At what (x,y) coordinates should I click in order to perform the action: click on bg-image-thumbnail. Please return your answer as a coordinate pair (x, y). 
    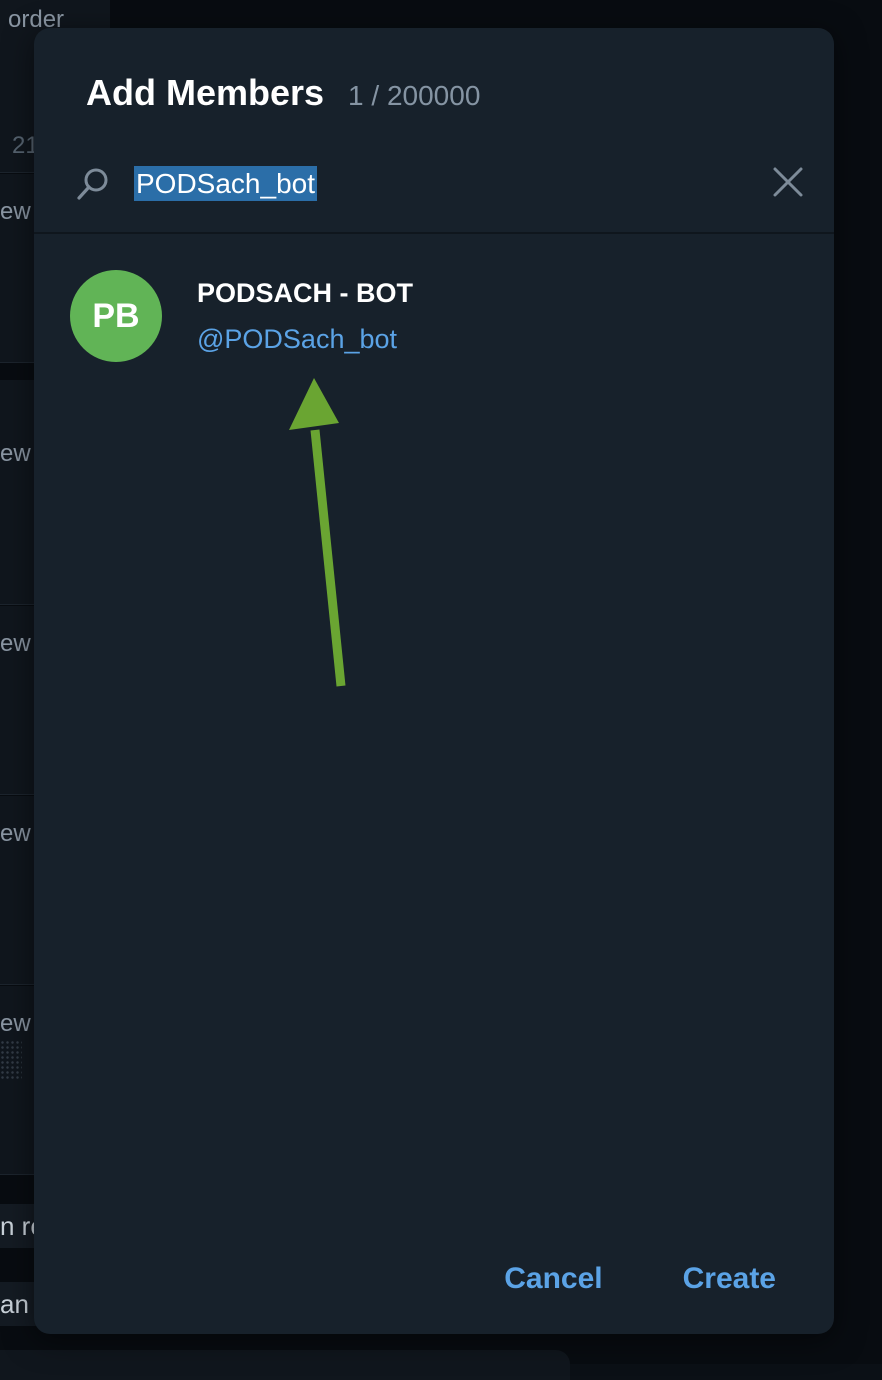
    Looking at the image, I should click on (11, 1060).